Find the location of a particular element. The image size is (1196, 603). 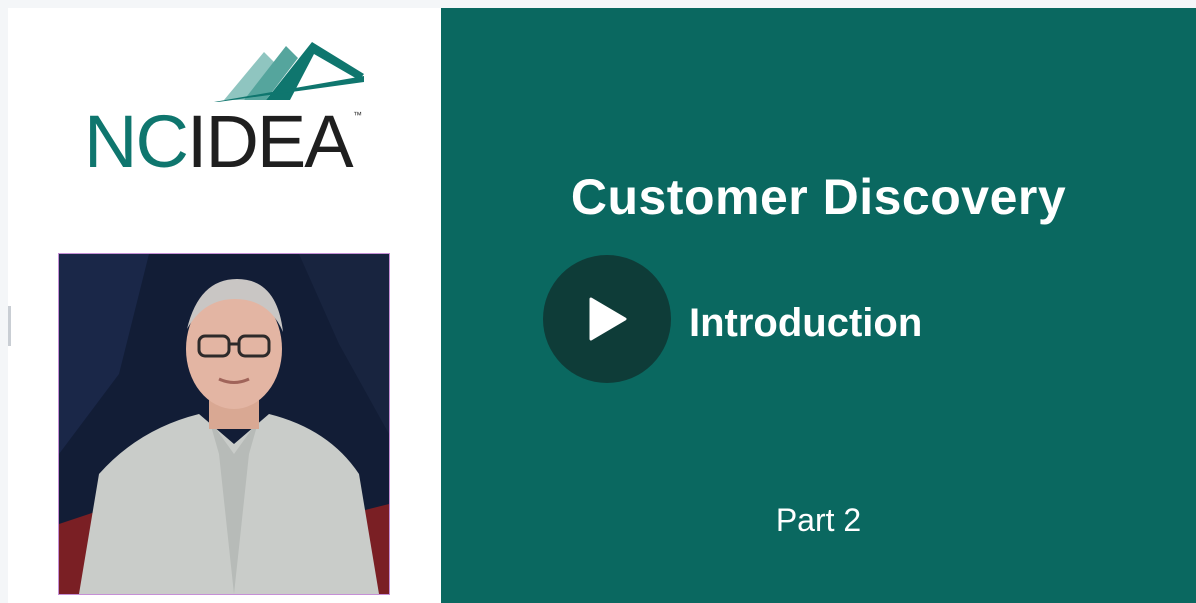

side-handle is located at coordinates (9, 326).